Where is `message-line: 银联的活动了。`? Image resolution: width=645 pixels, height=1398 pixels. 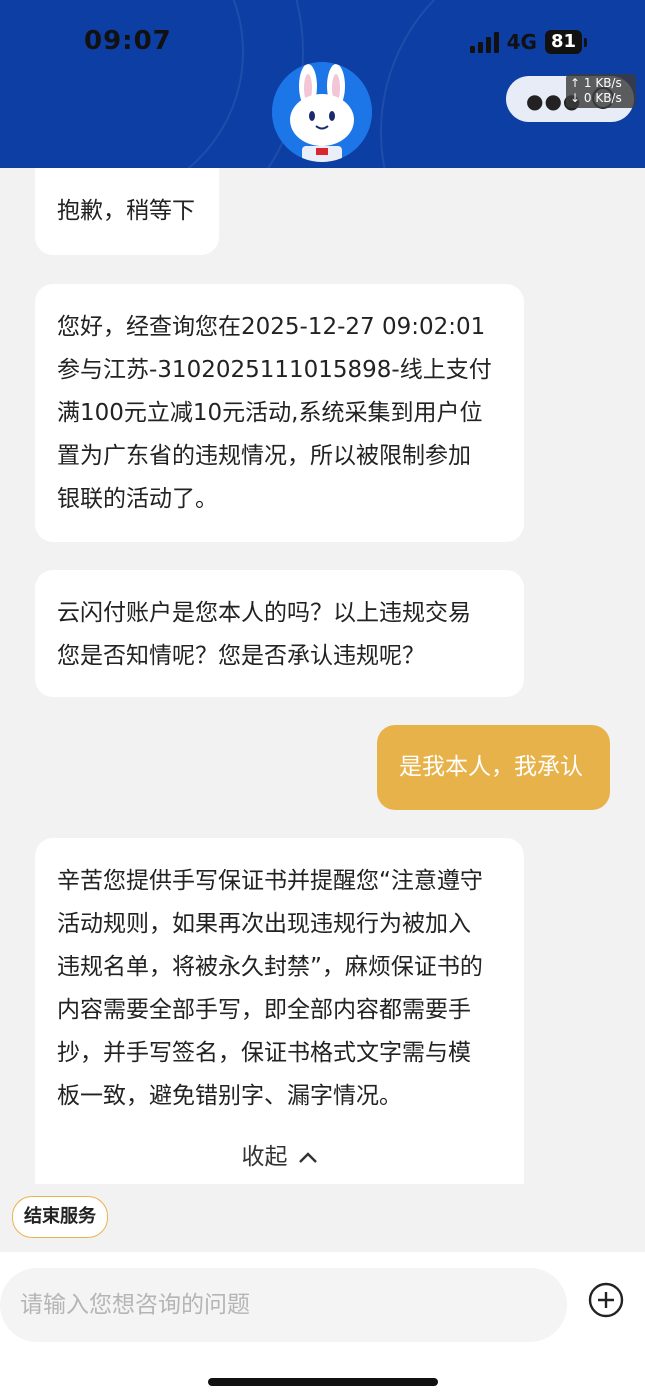
message-line: 银联的活动了。 is located at coordinates (137, 499).